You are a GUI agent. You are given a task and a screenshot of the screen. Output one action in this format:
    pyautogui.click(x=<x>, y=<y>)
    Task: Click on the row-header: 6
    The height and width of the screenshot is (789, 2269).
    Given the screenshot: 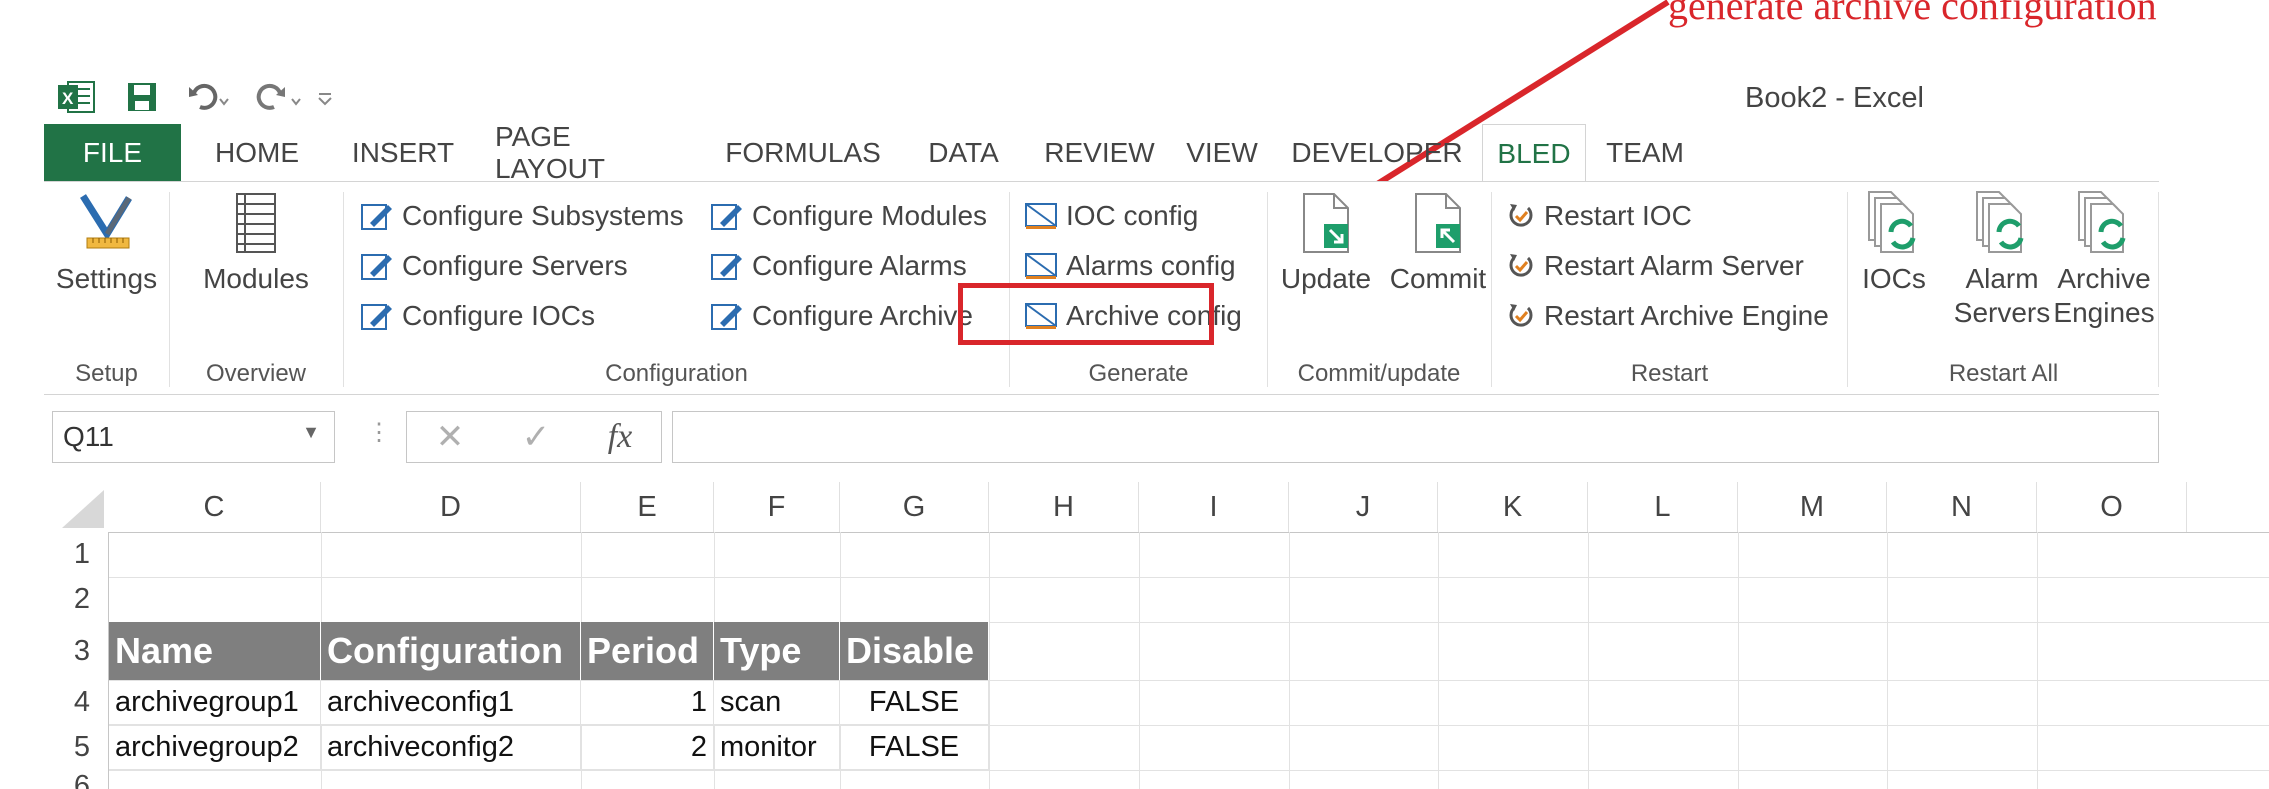 What is the action you would take?
    pyautogui.click(x=82, y=779)
    